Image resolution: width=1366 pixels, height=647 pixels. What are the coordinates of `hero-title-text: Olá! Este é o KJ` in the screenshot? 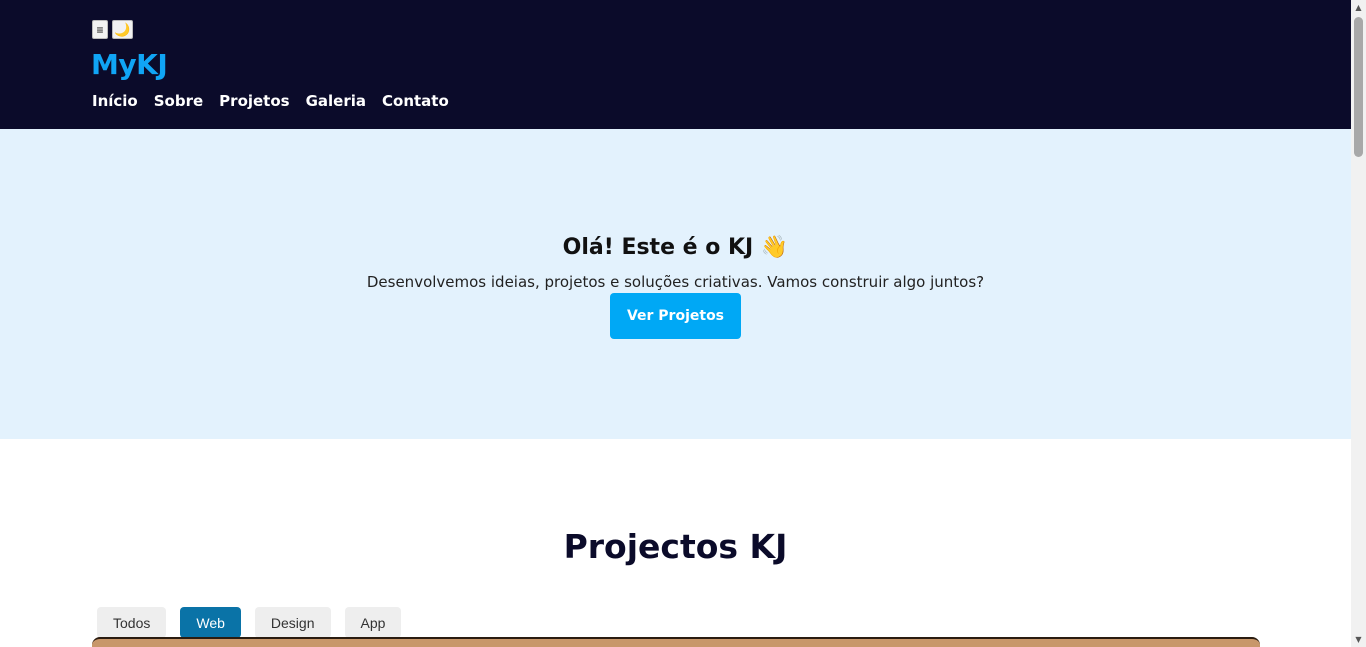 It's located at (658, 247).